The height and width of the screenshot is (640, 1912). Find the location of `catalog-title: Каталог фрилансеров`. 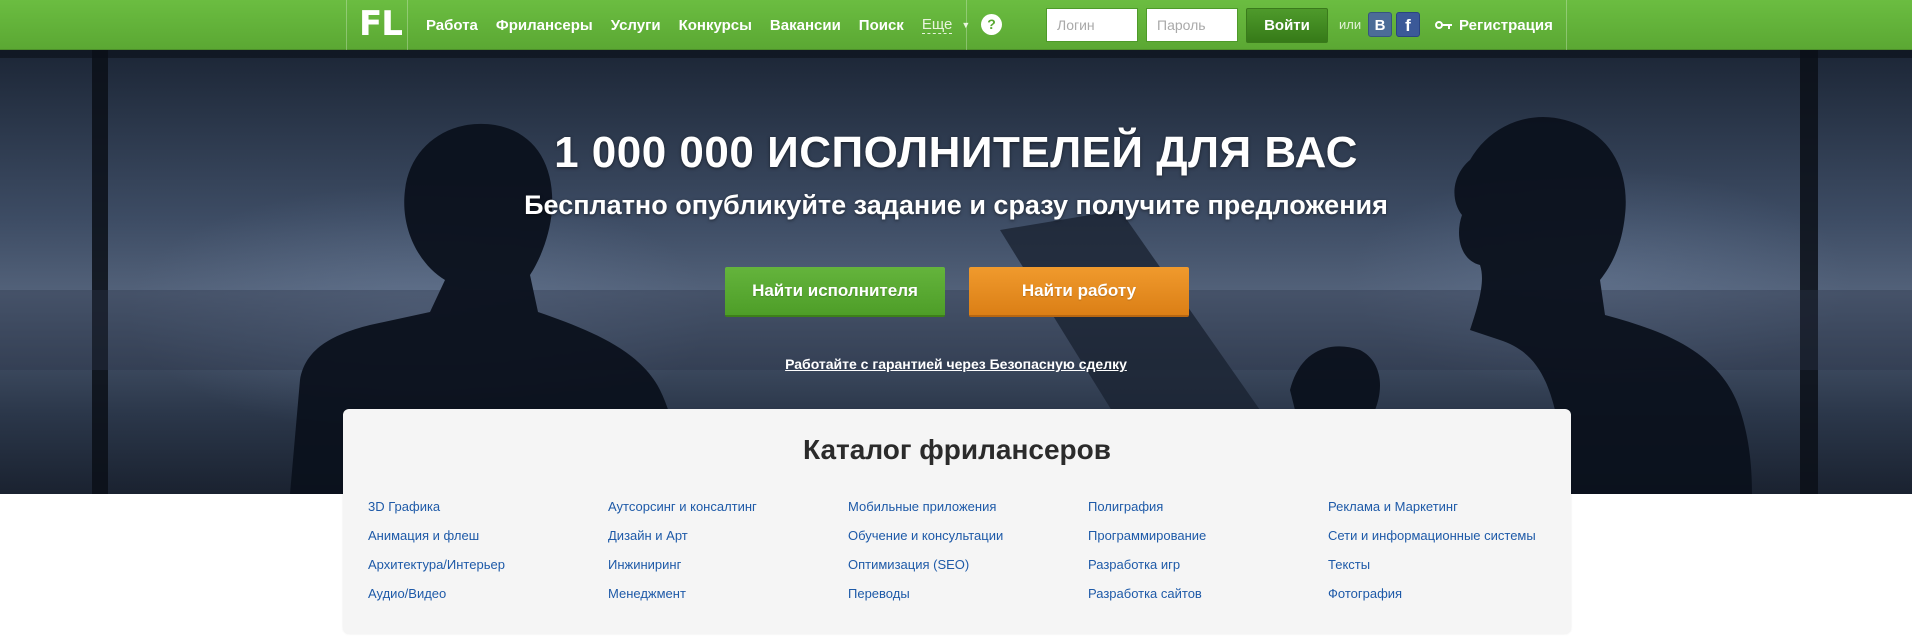

catalog-title: Каталог фрилансеров is located at coordinates (957, 449).